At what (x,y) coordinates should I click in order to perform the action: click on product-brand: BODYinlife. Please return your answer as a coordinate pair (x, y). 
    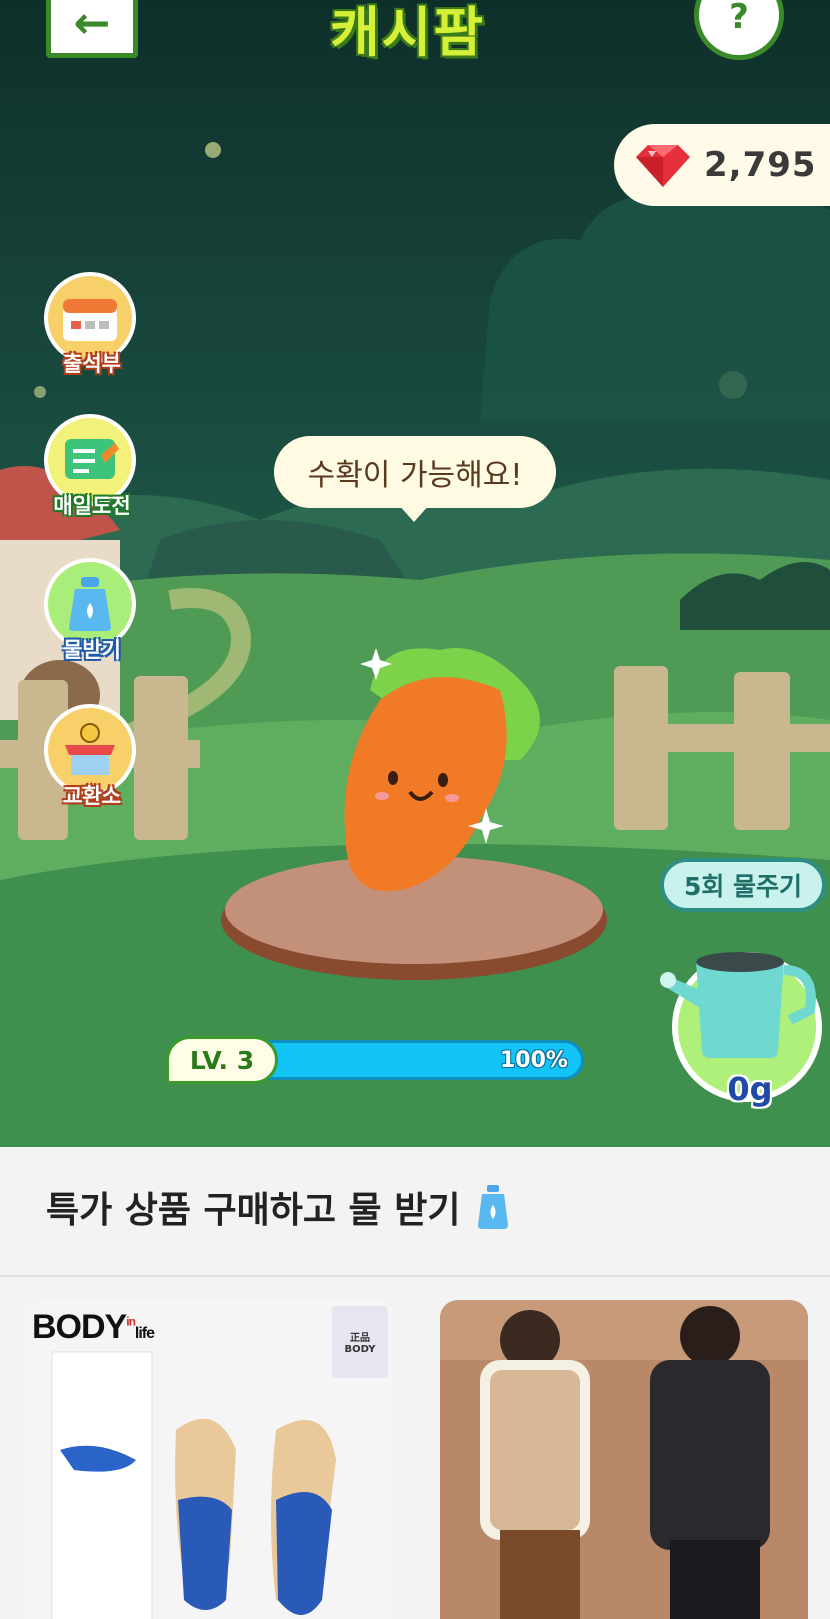
    Looking at the image, I should click on (93, 1327).